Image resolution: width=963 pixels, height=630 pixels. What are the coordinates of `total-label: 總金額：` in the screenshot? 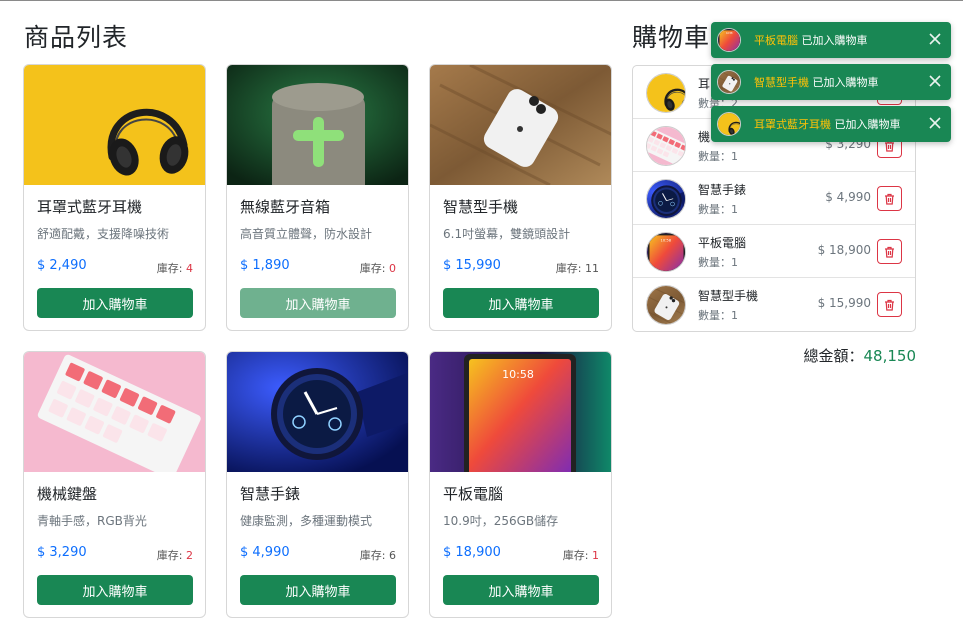 It's located at (833, 356).